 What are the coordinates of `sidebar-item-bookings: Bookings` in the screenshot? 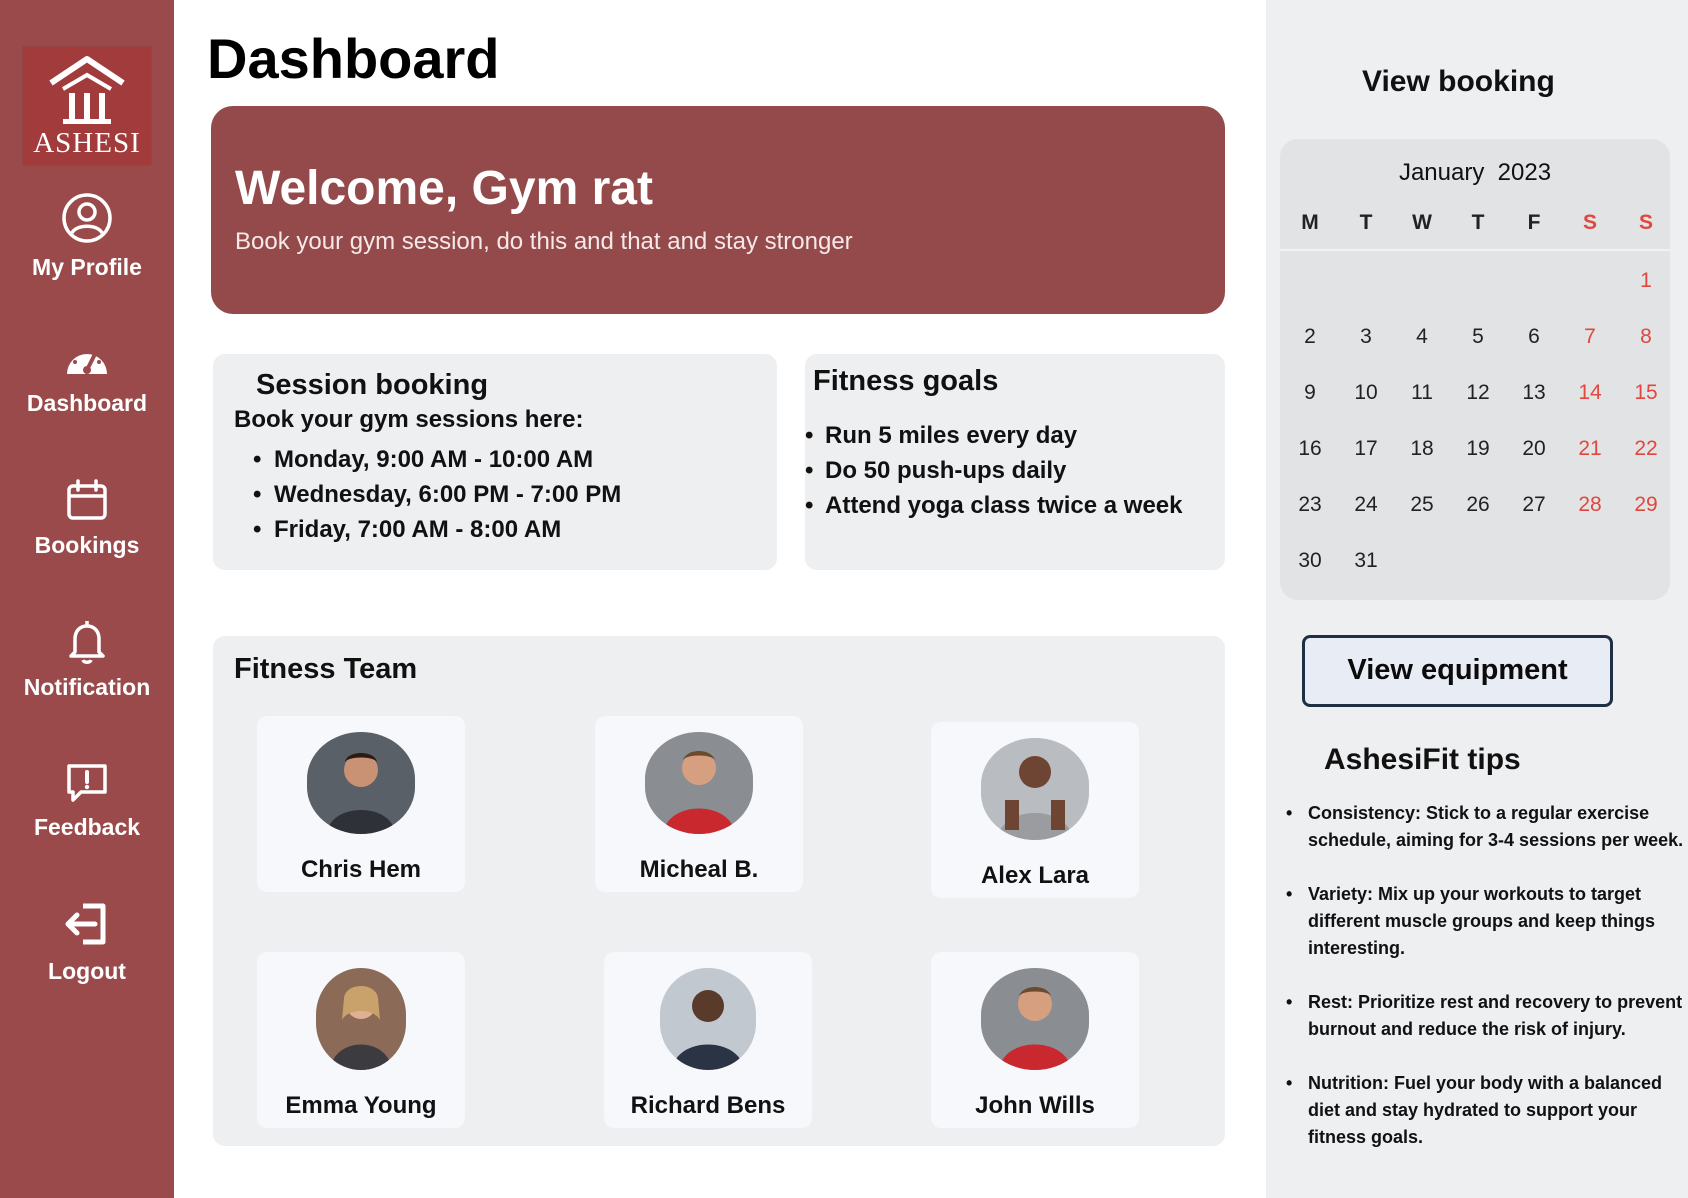 It's located at (87, 518).